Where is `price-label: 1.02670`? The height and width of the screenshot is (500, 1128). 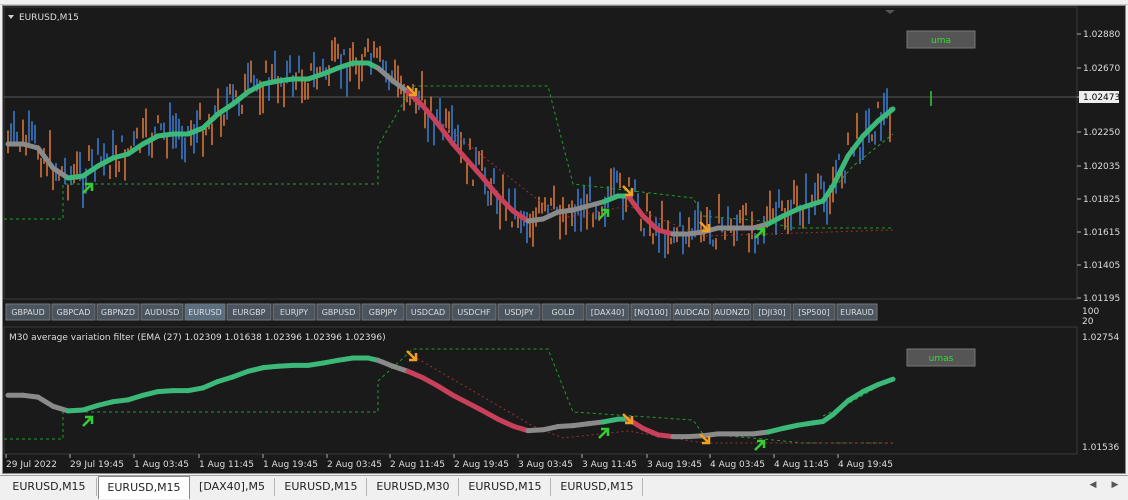 price-label: 1.02670 is located at coordinates (1101, 69).